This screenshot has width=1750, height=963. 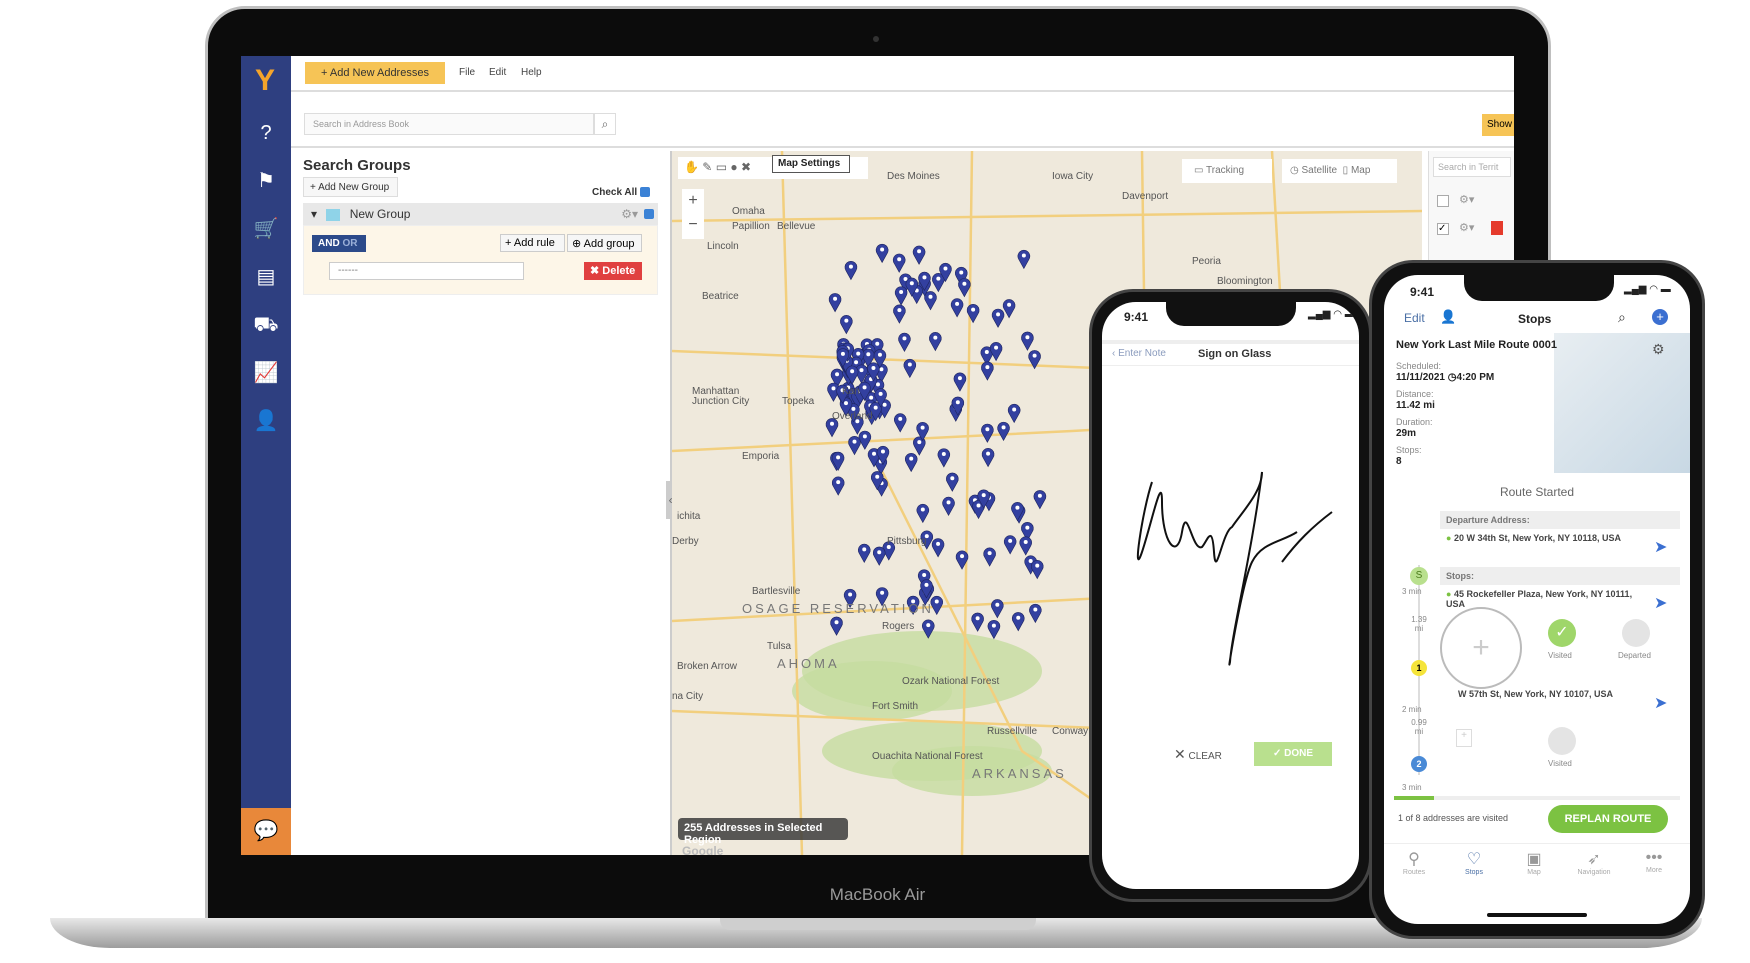 What do you see at coordinates (266, 421) in the screenshot?
I see `team-icon: 👤` at bounding box center [266, 421].